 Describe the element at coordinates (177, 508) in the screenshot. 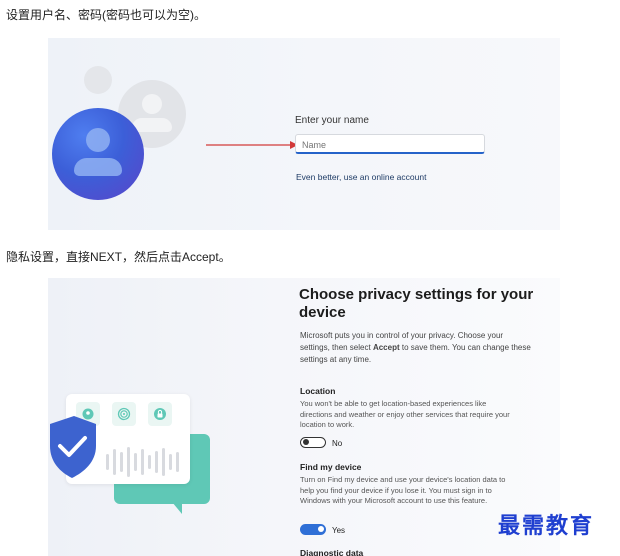

I see `chat-bubble-tail` at that location.